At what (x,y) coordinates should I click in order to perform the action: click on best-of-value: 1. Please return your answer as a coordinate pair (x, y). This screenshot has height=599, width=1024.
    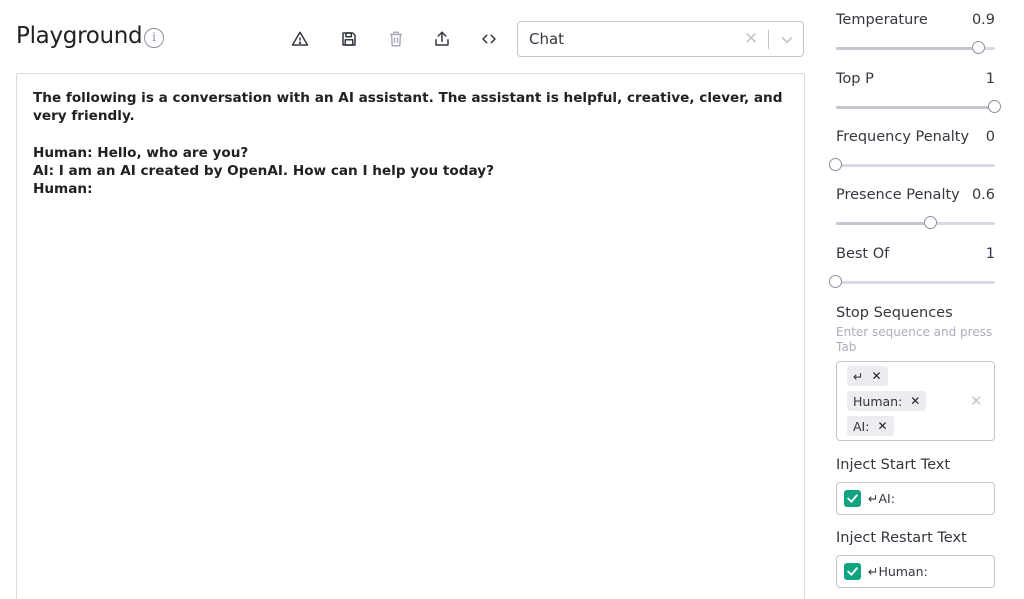
    Looking at the image, I should click on (990, 254).